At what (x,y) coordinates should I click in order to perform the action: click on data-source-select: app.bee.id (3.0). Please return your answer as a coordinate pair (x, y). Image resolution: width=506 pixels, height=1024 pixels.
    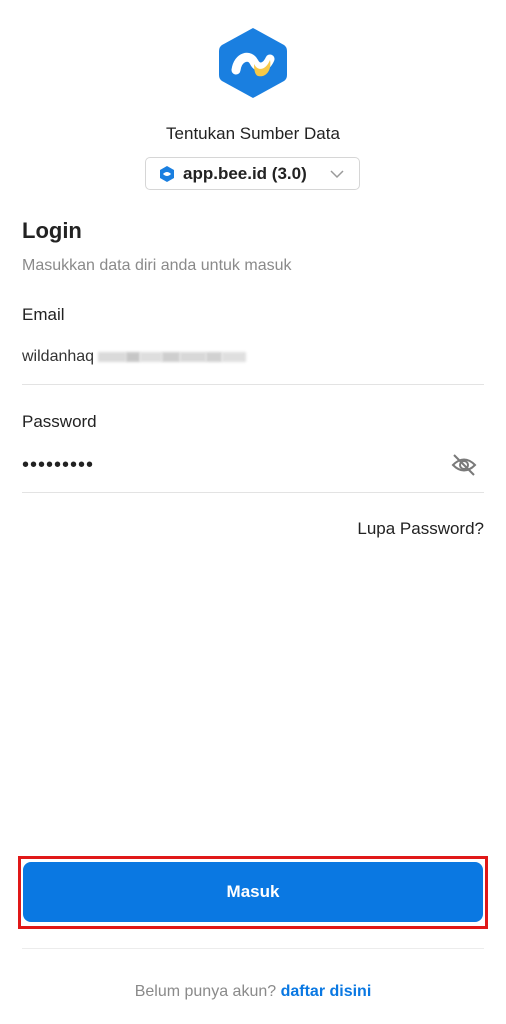
    Looking at the image, I should click on (252, 173).